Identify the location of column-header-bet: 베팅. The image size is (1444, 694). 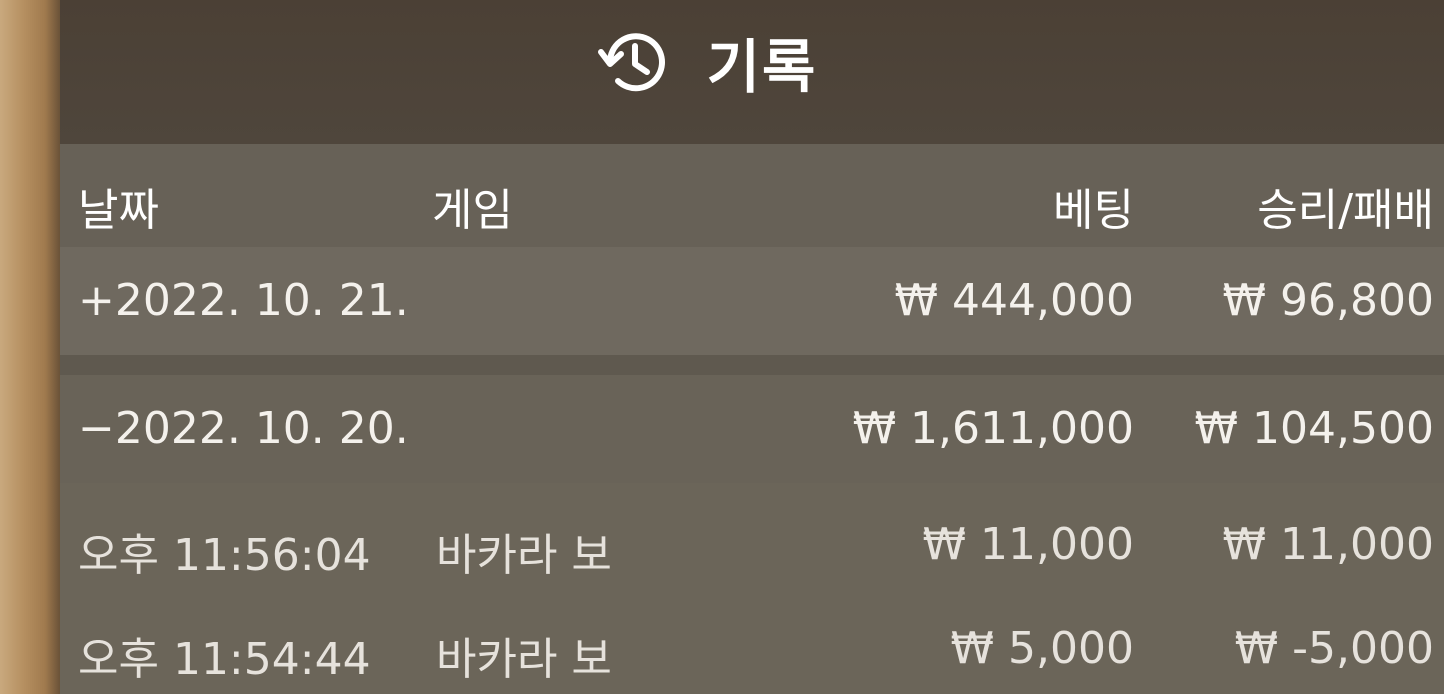
(1093, 206).